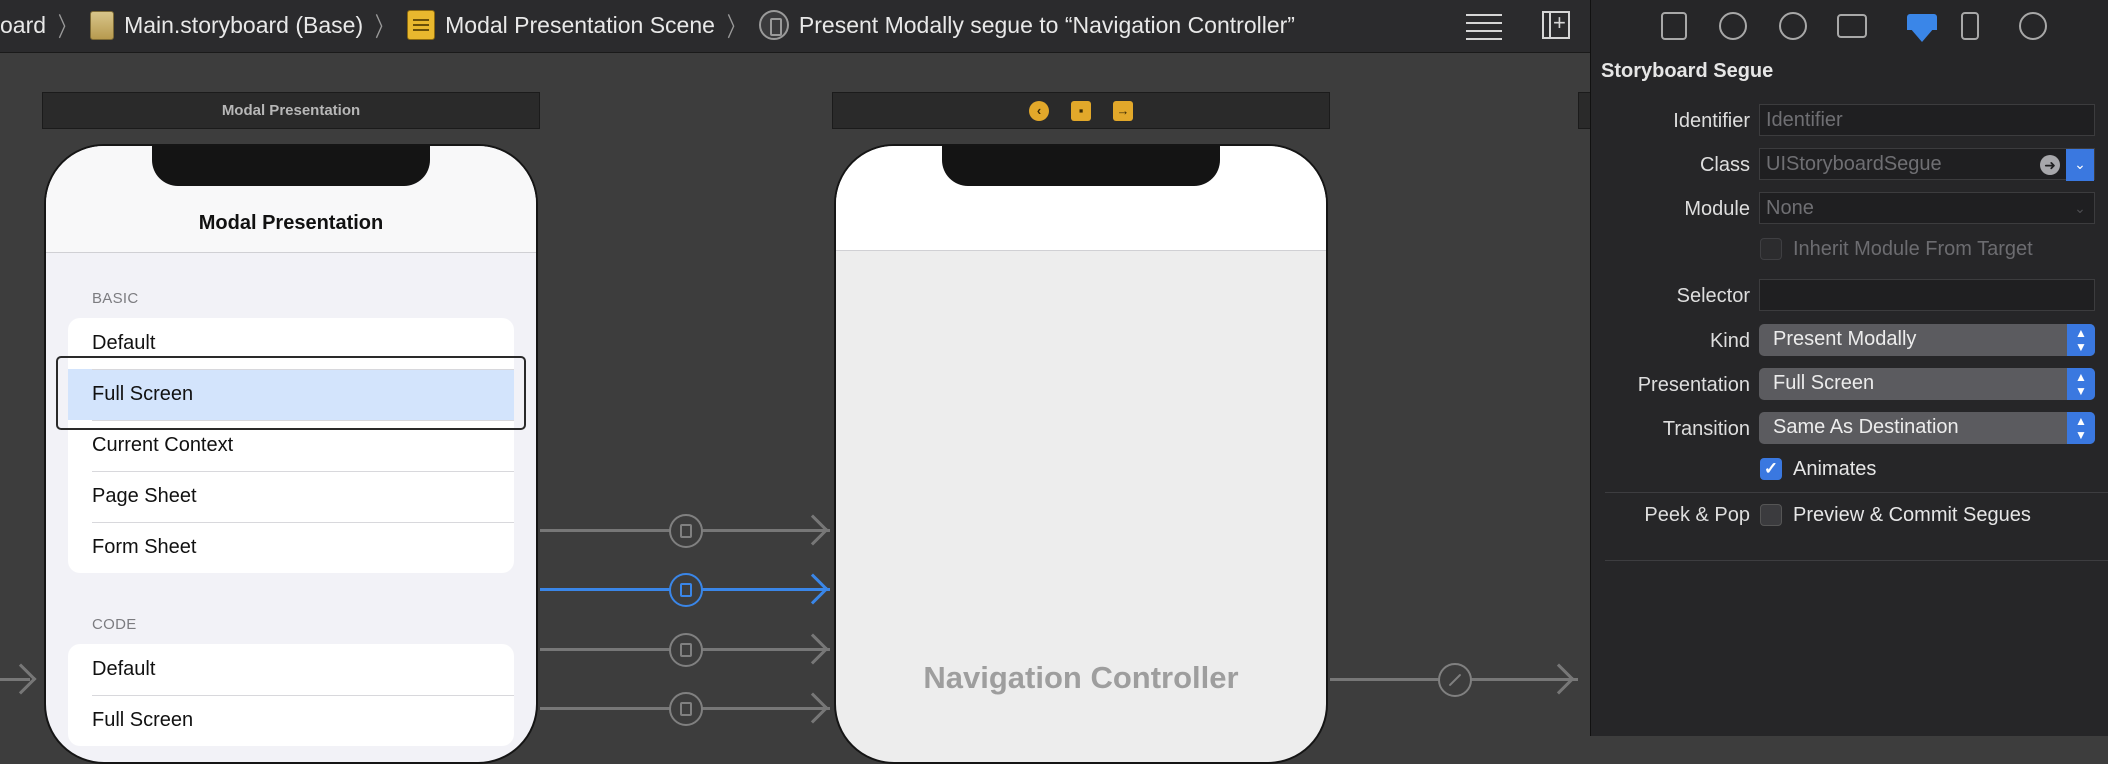 This screenshot has height=764, width=2108. I want to click on connections-icon, so click(2033, 26).